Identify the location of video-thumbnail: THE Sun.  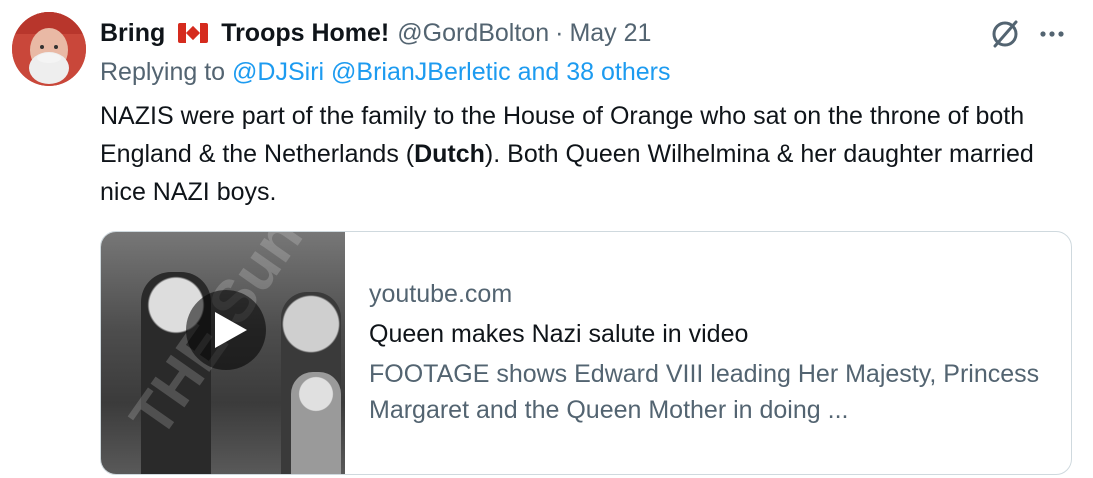
(223, 353).